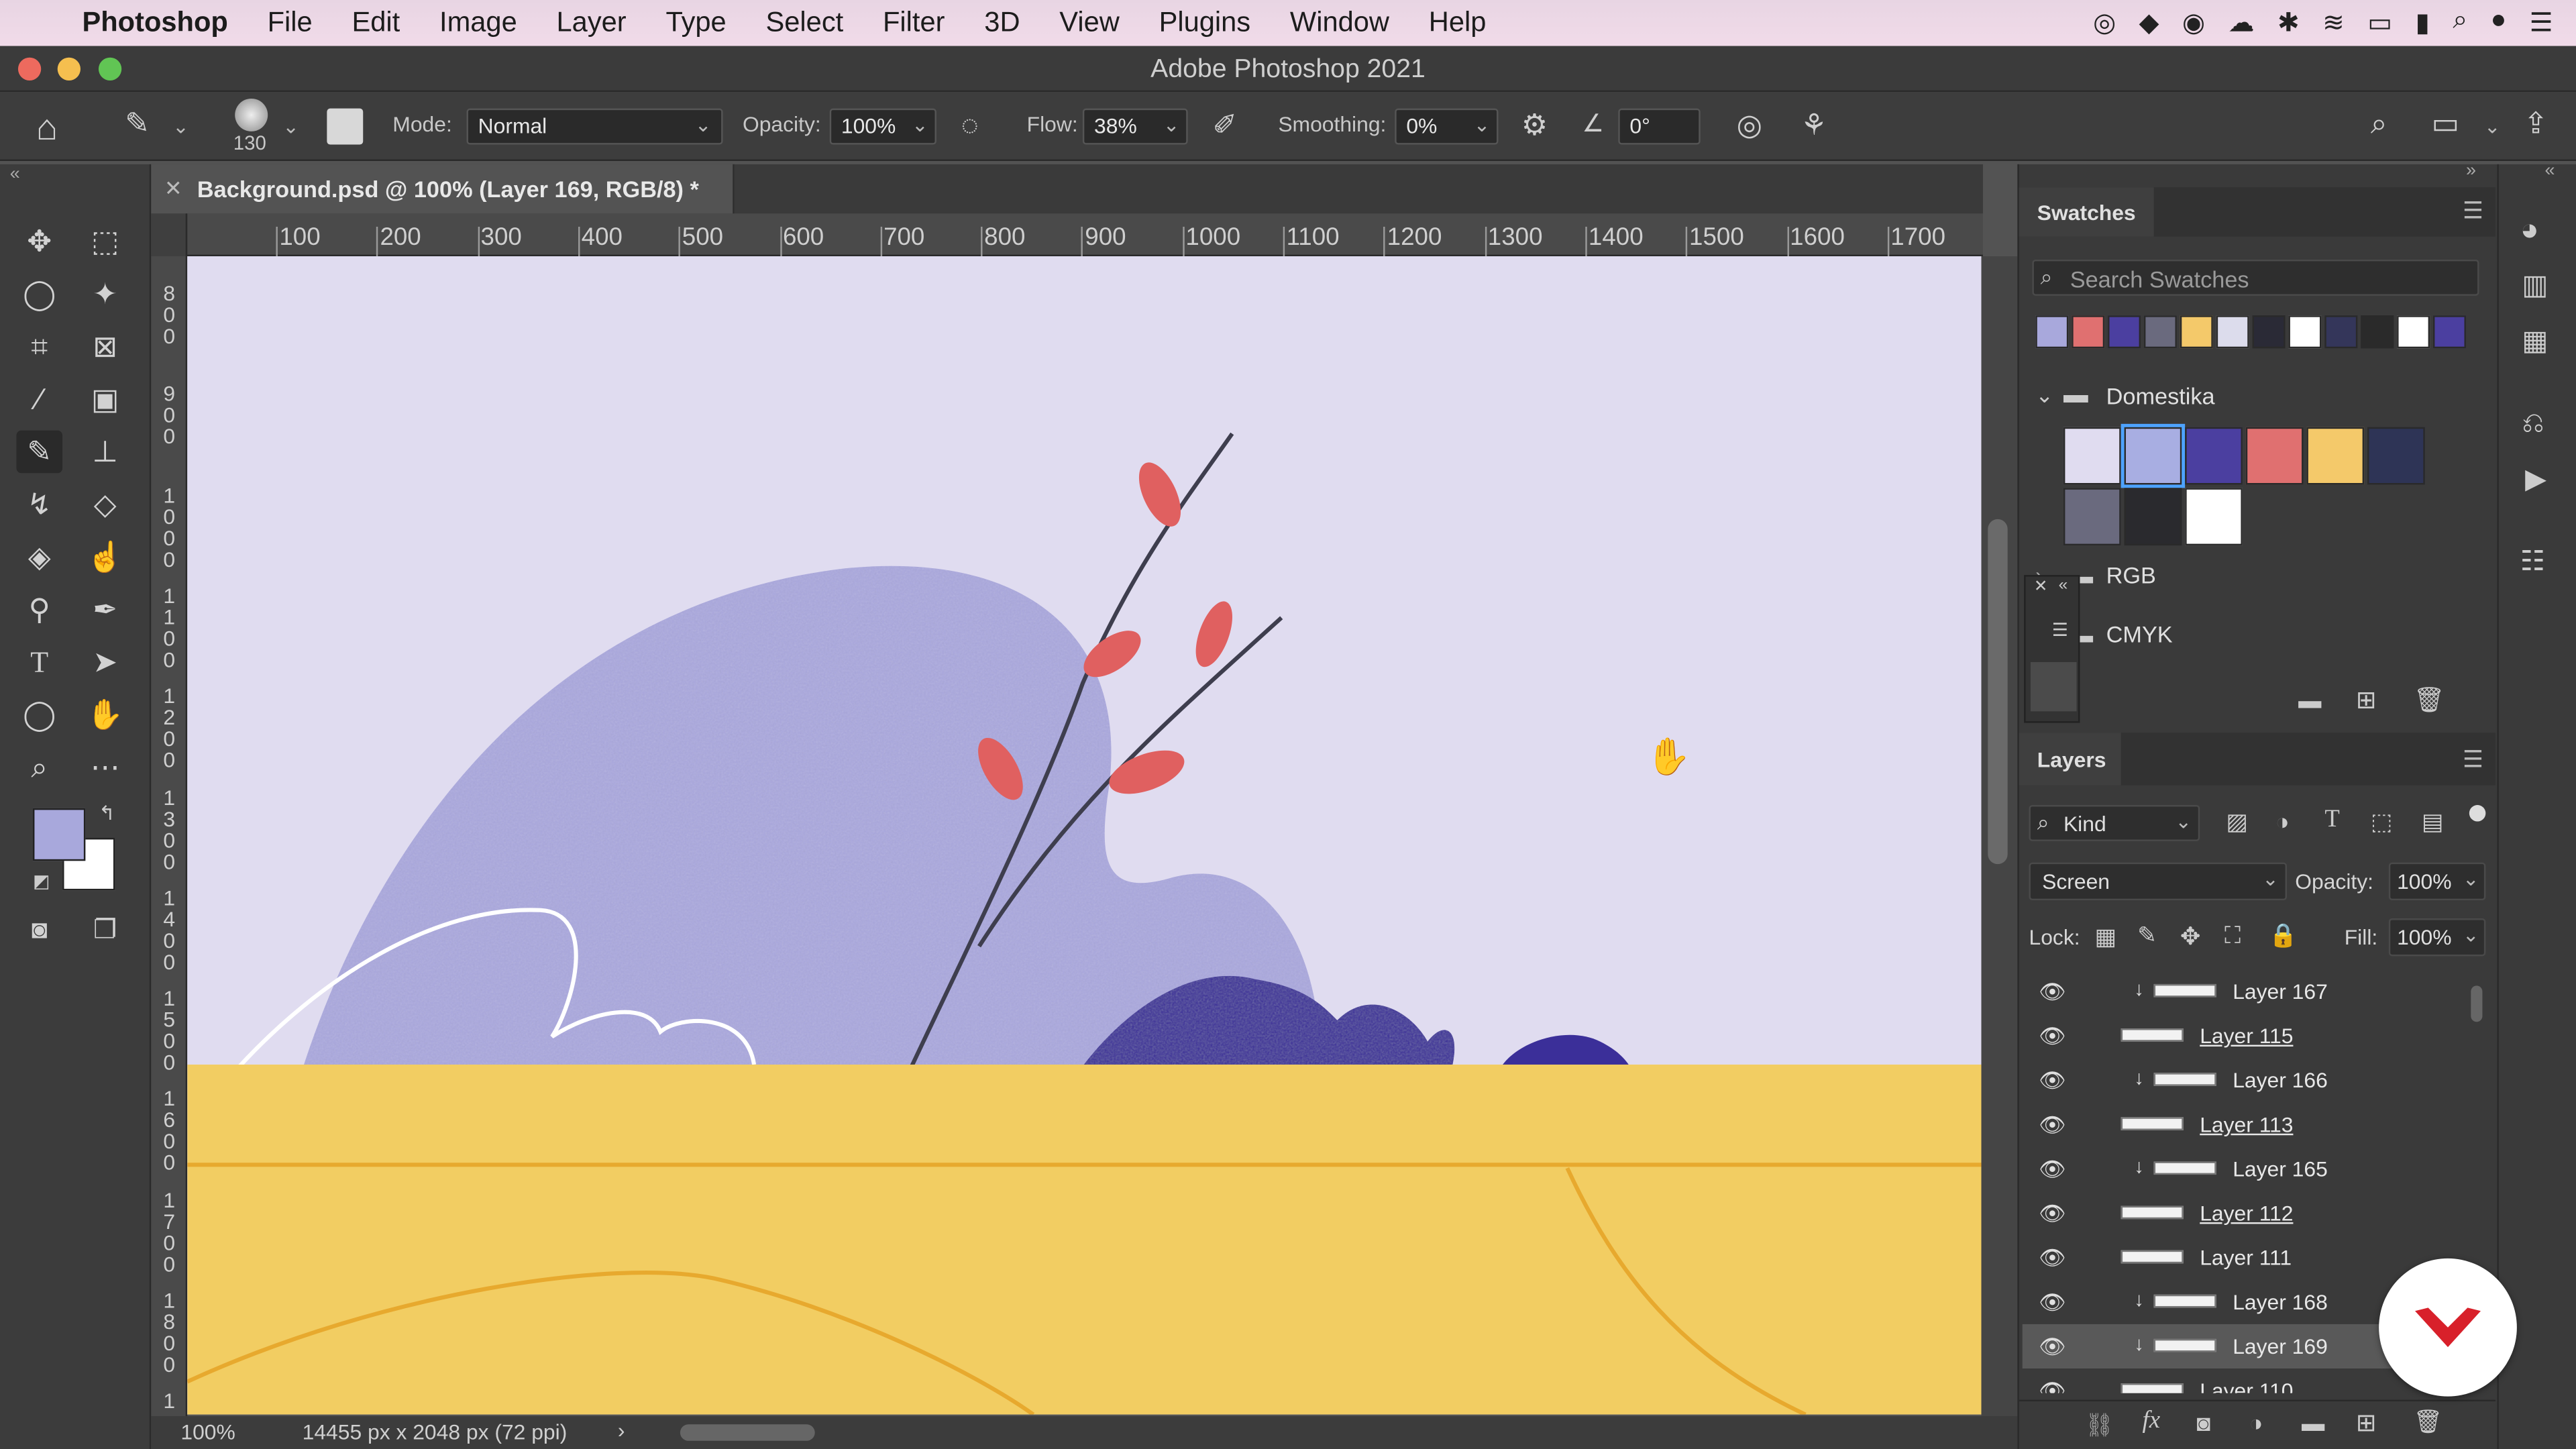 The width and height of the screenshot is (2576, 1449). Describe the element at coordinates (2492, 126) in the screenshot. I see `workspace-chevron-icon: ⌄` at that location.